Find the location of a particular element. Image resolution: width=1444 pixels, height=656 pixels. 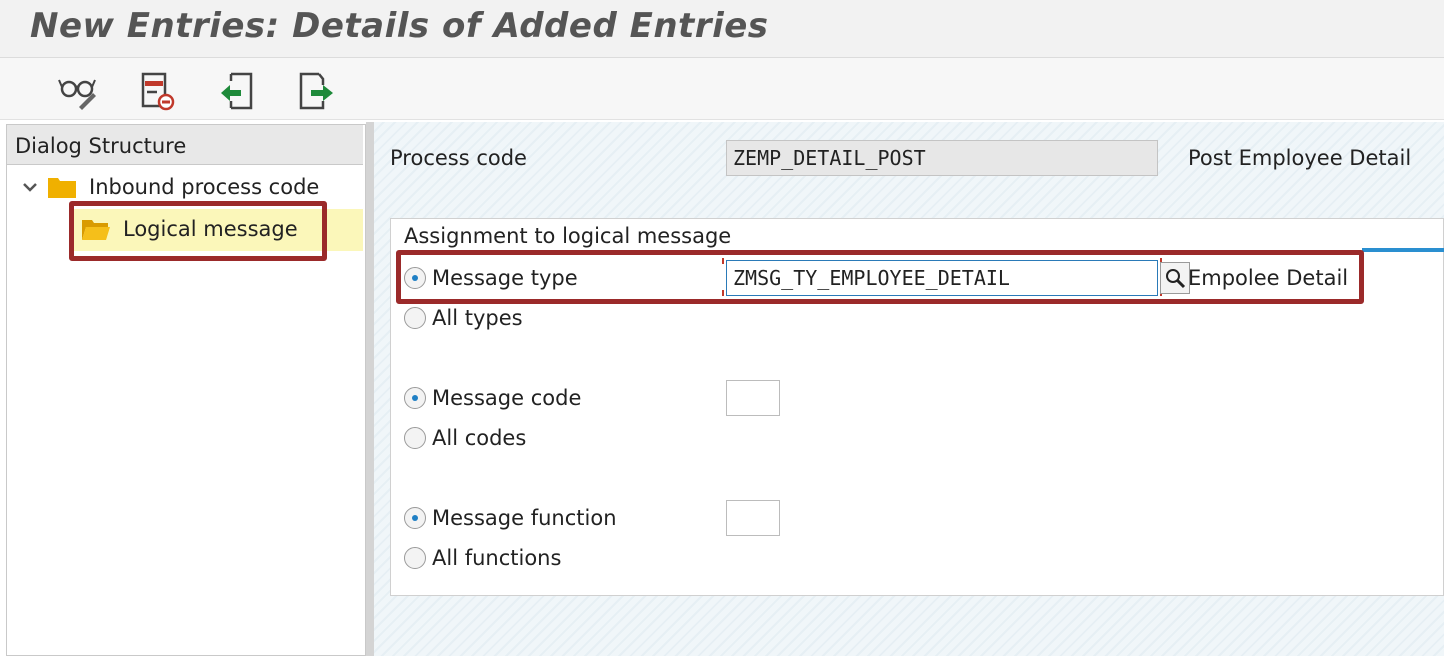

all-functions-label: All functions is located at coordinates (497, 558).